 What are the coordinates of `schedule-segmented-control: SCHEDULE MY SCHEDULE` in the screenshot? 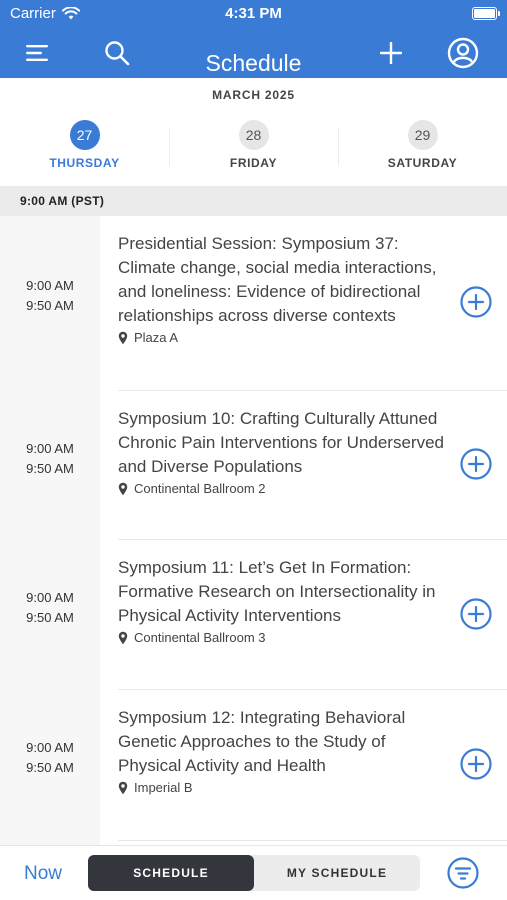 It's located at (254, 873).